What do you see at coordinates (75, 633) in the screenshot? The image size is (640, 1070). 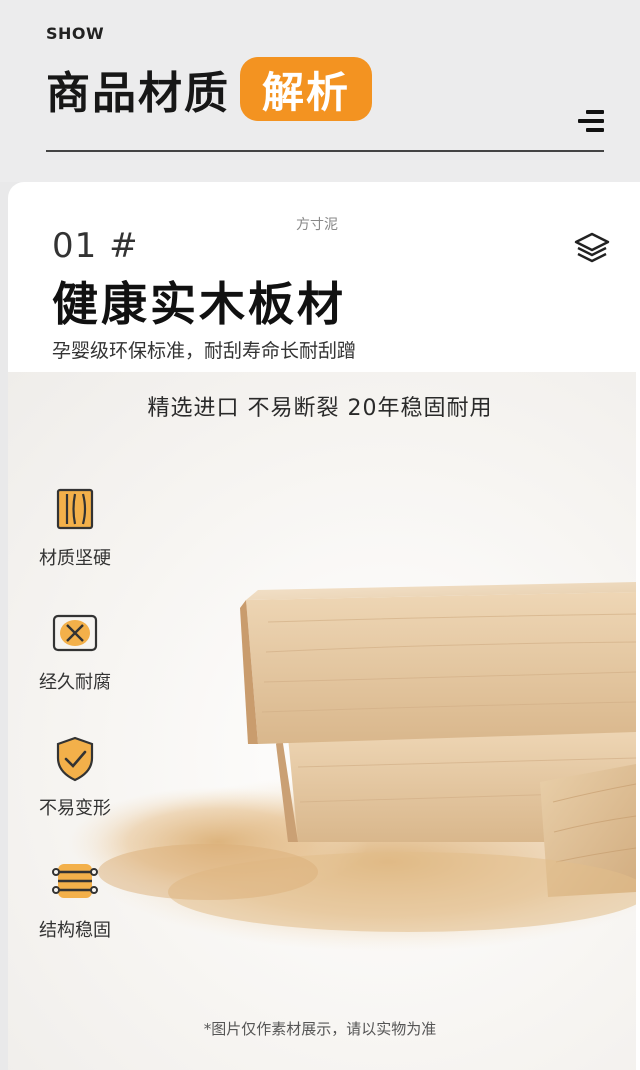 I see `anti-corrosion-icon` at bounding box center [75, 633].